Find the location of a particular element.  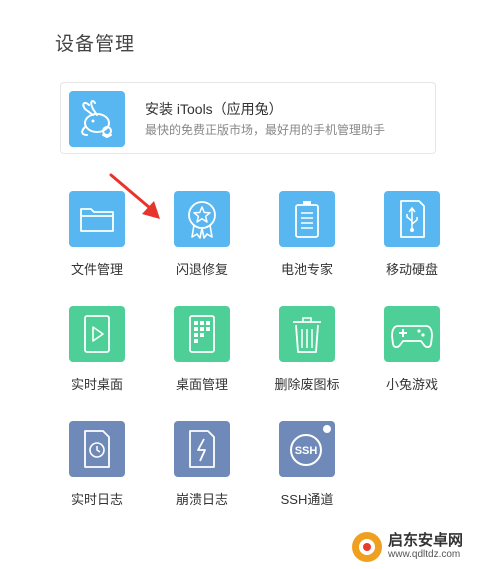

tile-live-desktop: 实时桌面 is located at coordinates (99, 356).